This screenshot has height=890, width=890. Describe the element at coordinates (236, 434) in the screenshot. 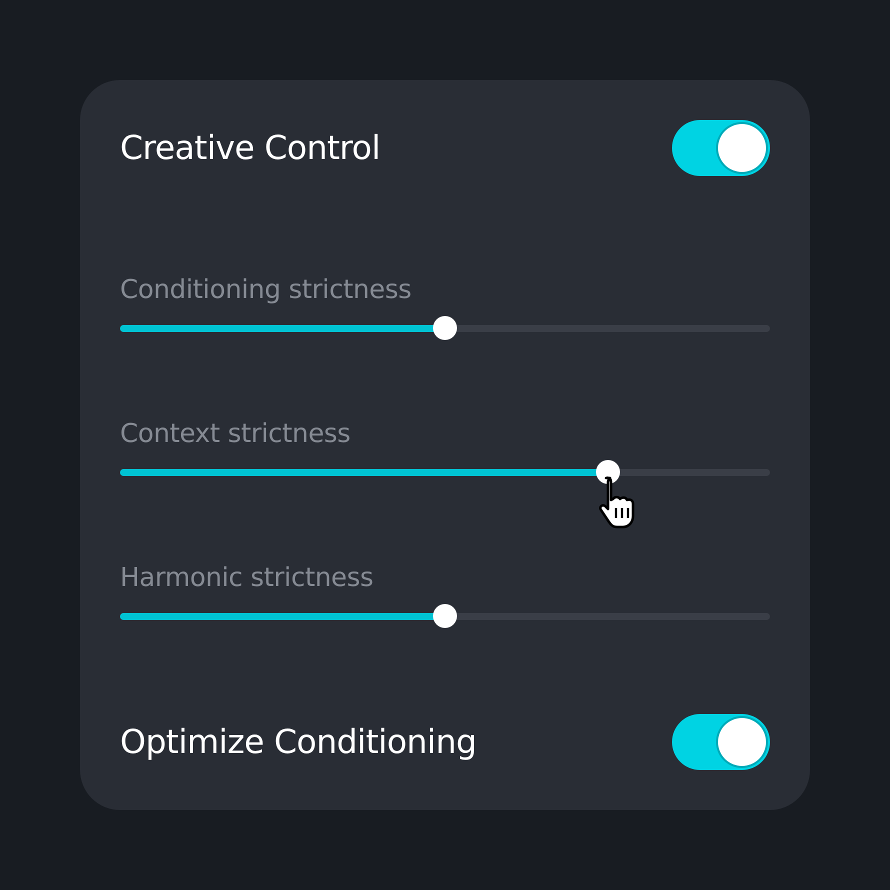

I see `slider-label: Context strictness` at that location.